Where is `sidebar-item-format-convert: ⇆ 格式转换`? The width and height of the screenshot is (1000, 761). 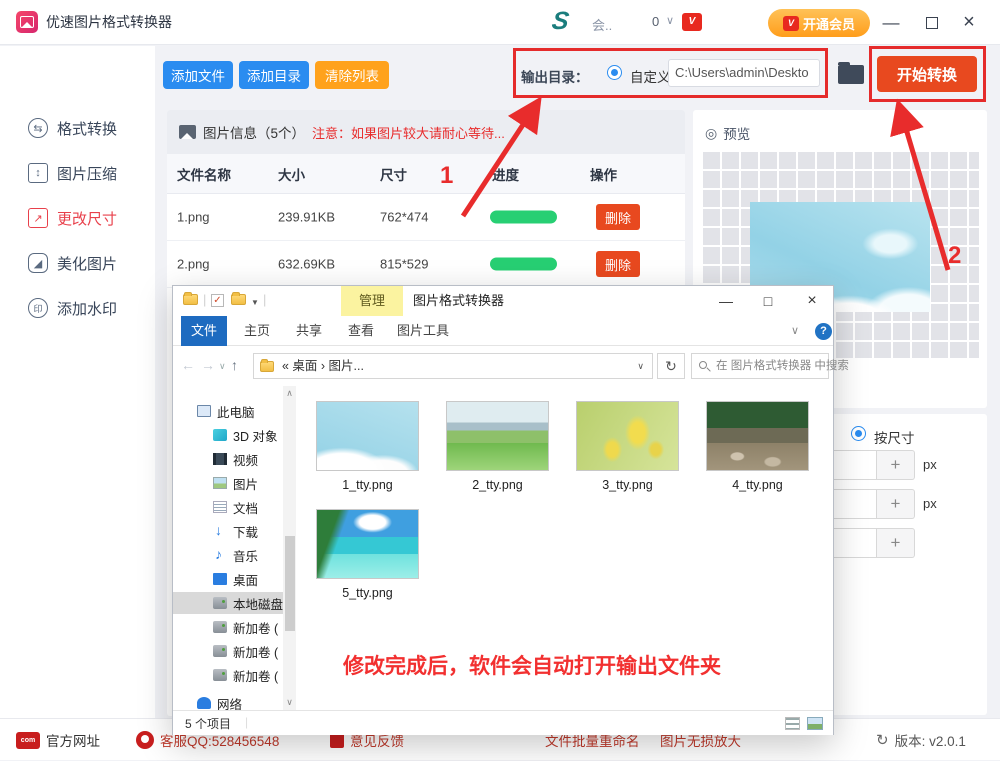
sidebar-item-format-convert: ⇆ 格式转换 is located at coordinates (72, 128).